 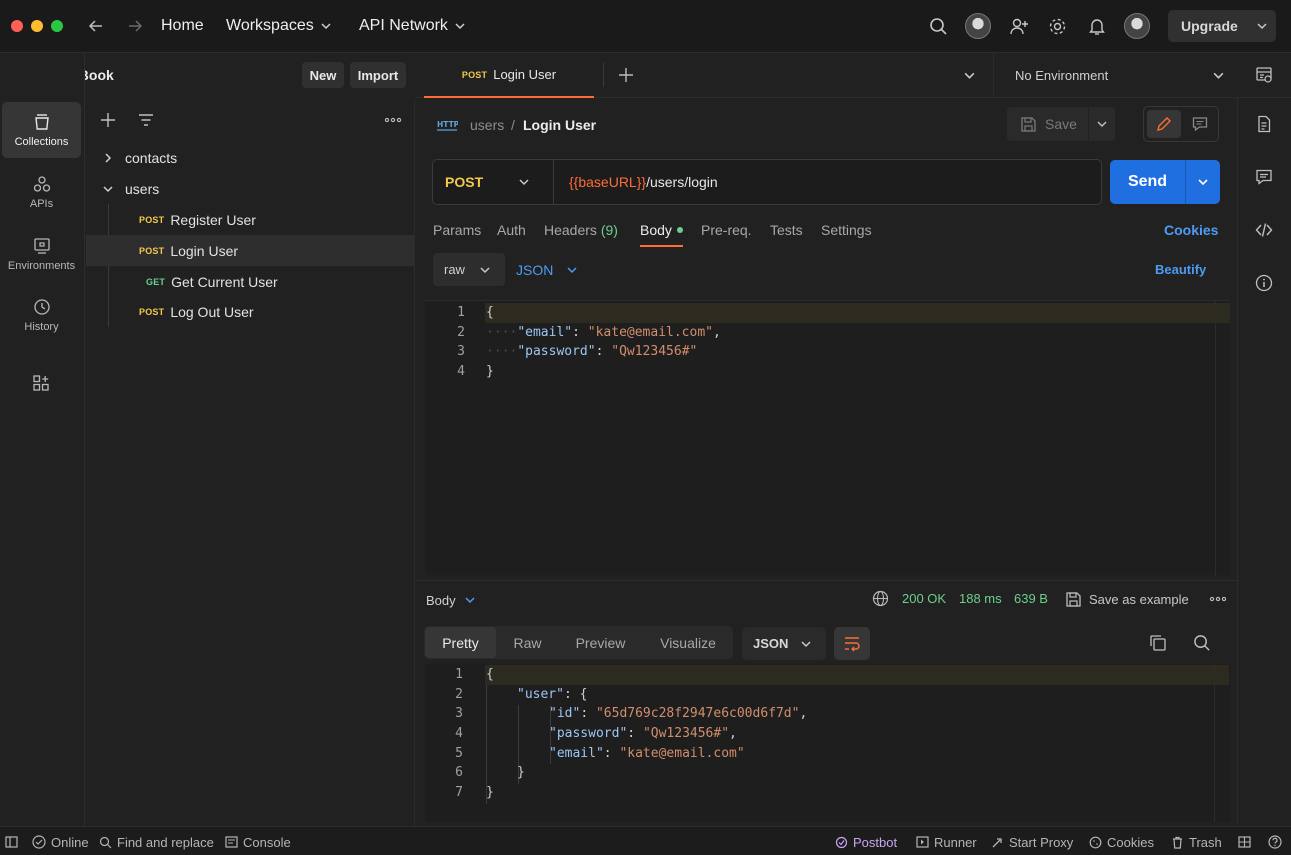 I want to click on tab-headers: Headers (9), so click(x=581, y=230).